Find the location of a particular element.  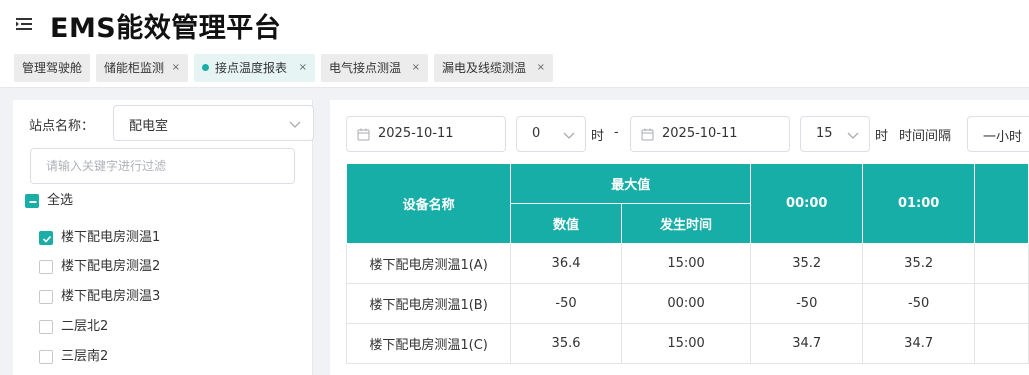

tree-item: 楼下配电房测温3 is located at coordinates (124, 297).